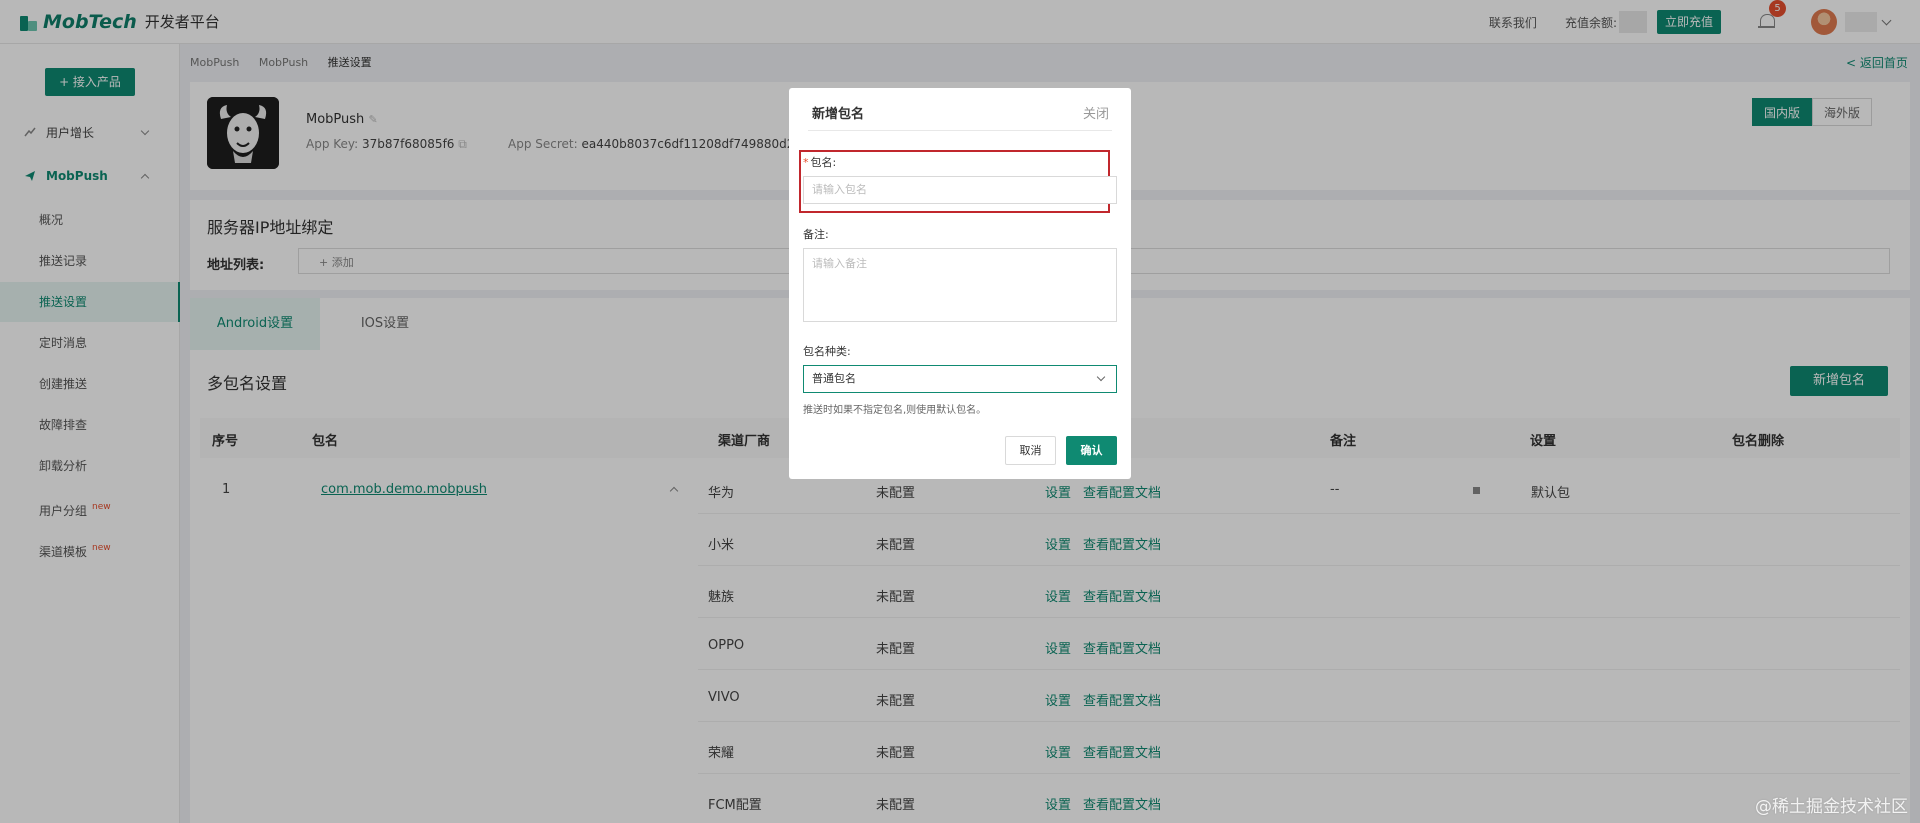 Image resolution: width=1920 pixels, height=823 pixels. I want to click on divider, so click(960, 130).